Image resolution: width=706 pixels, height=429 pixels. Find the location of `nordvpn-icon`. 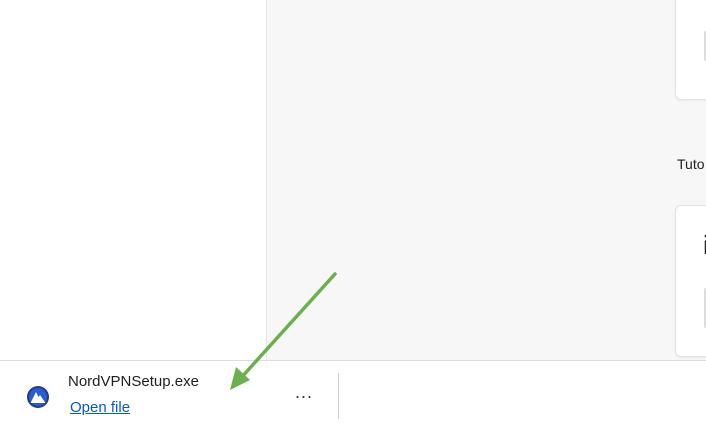

nordvpn-icon is located at coordinates (38, 397).